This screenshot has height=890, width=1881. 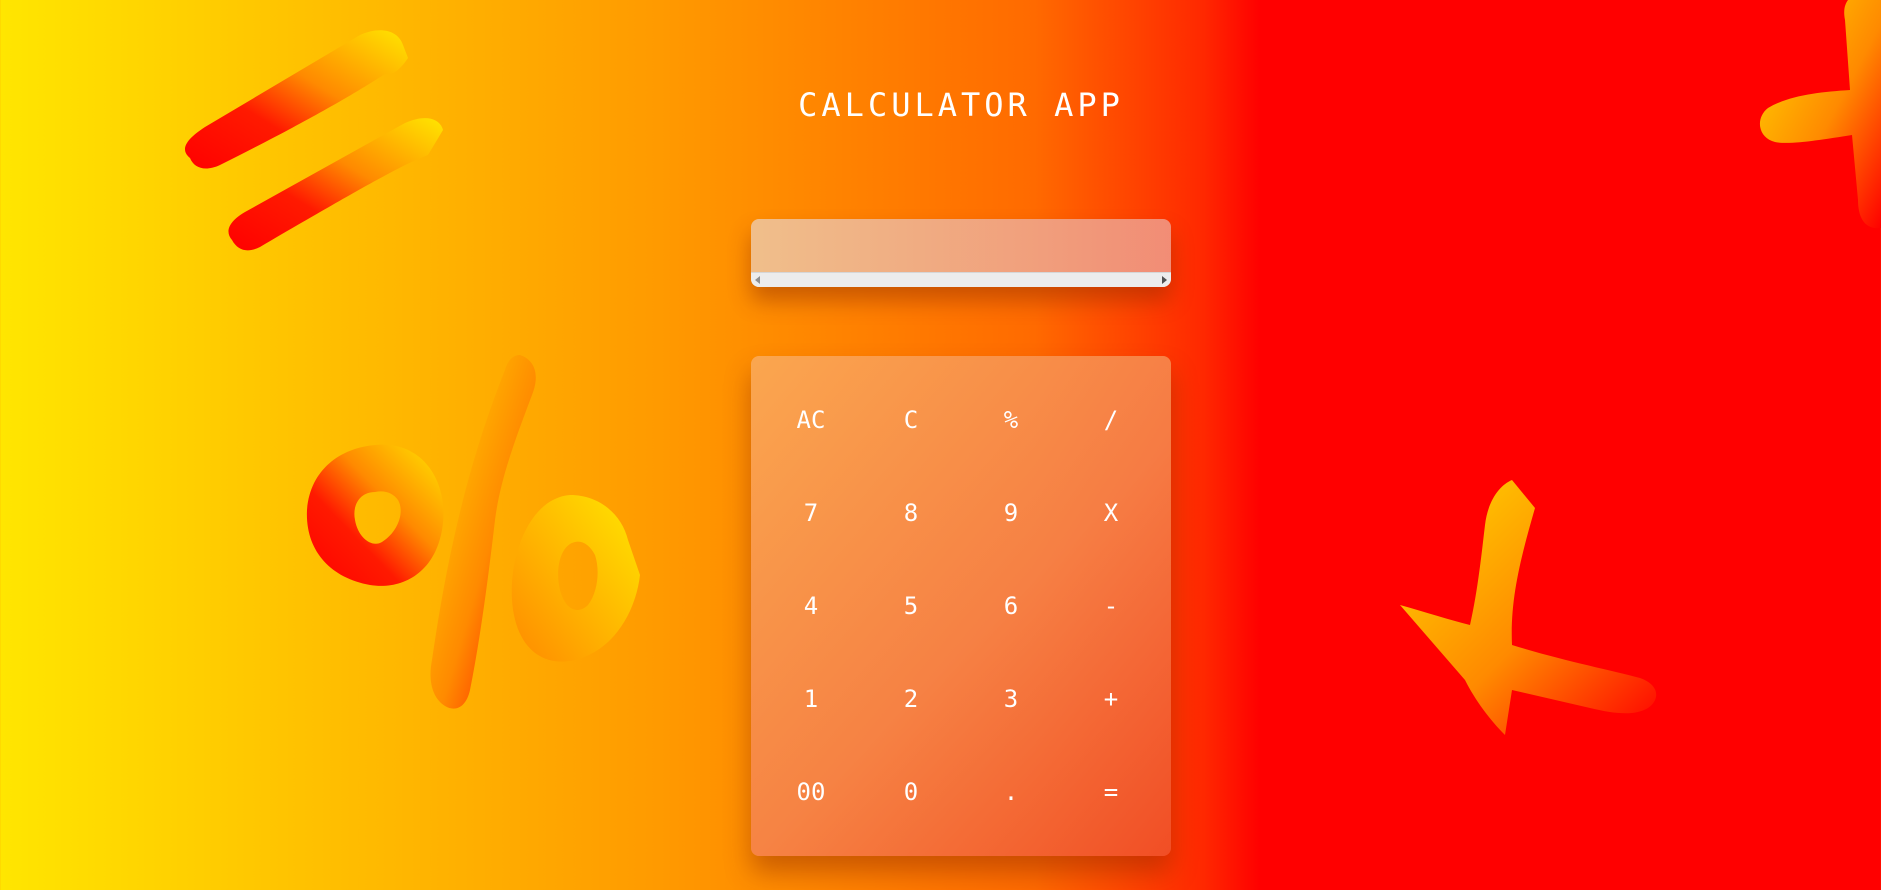 I want to click on digit-0-button: 0, so click(x=911, y=791).